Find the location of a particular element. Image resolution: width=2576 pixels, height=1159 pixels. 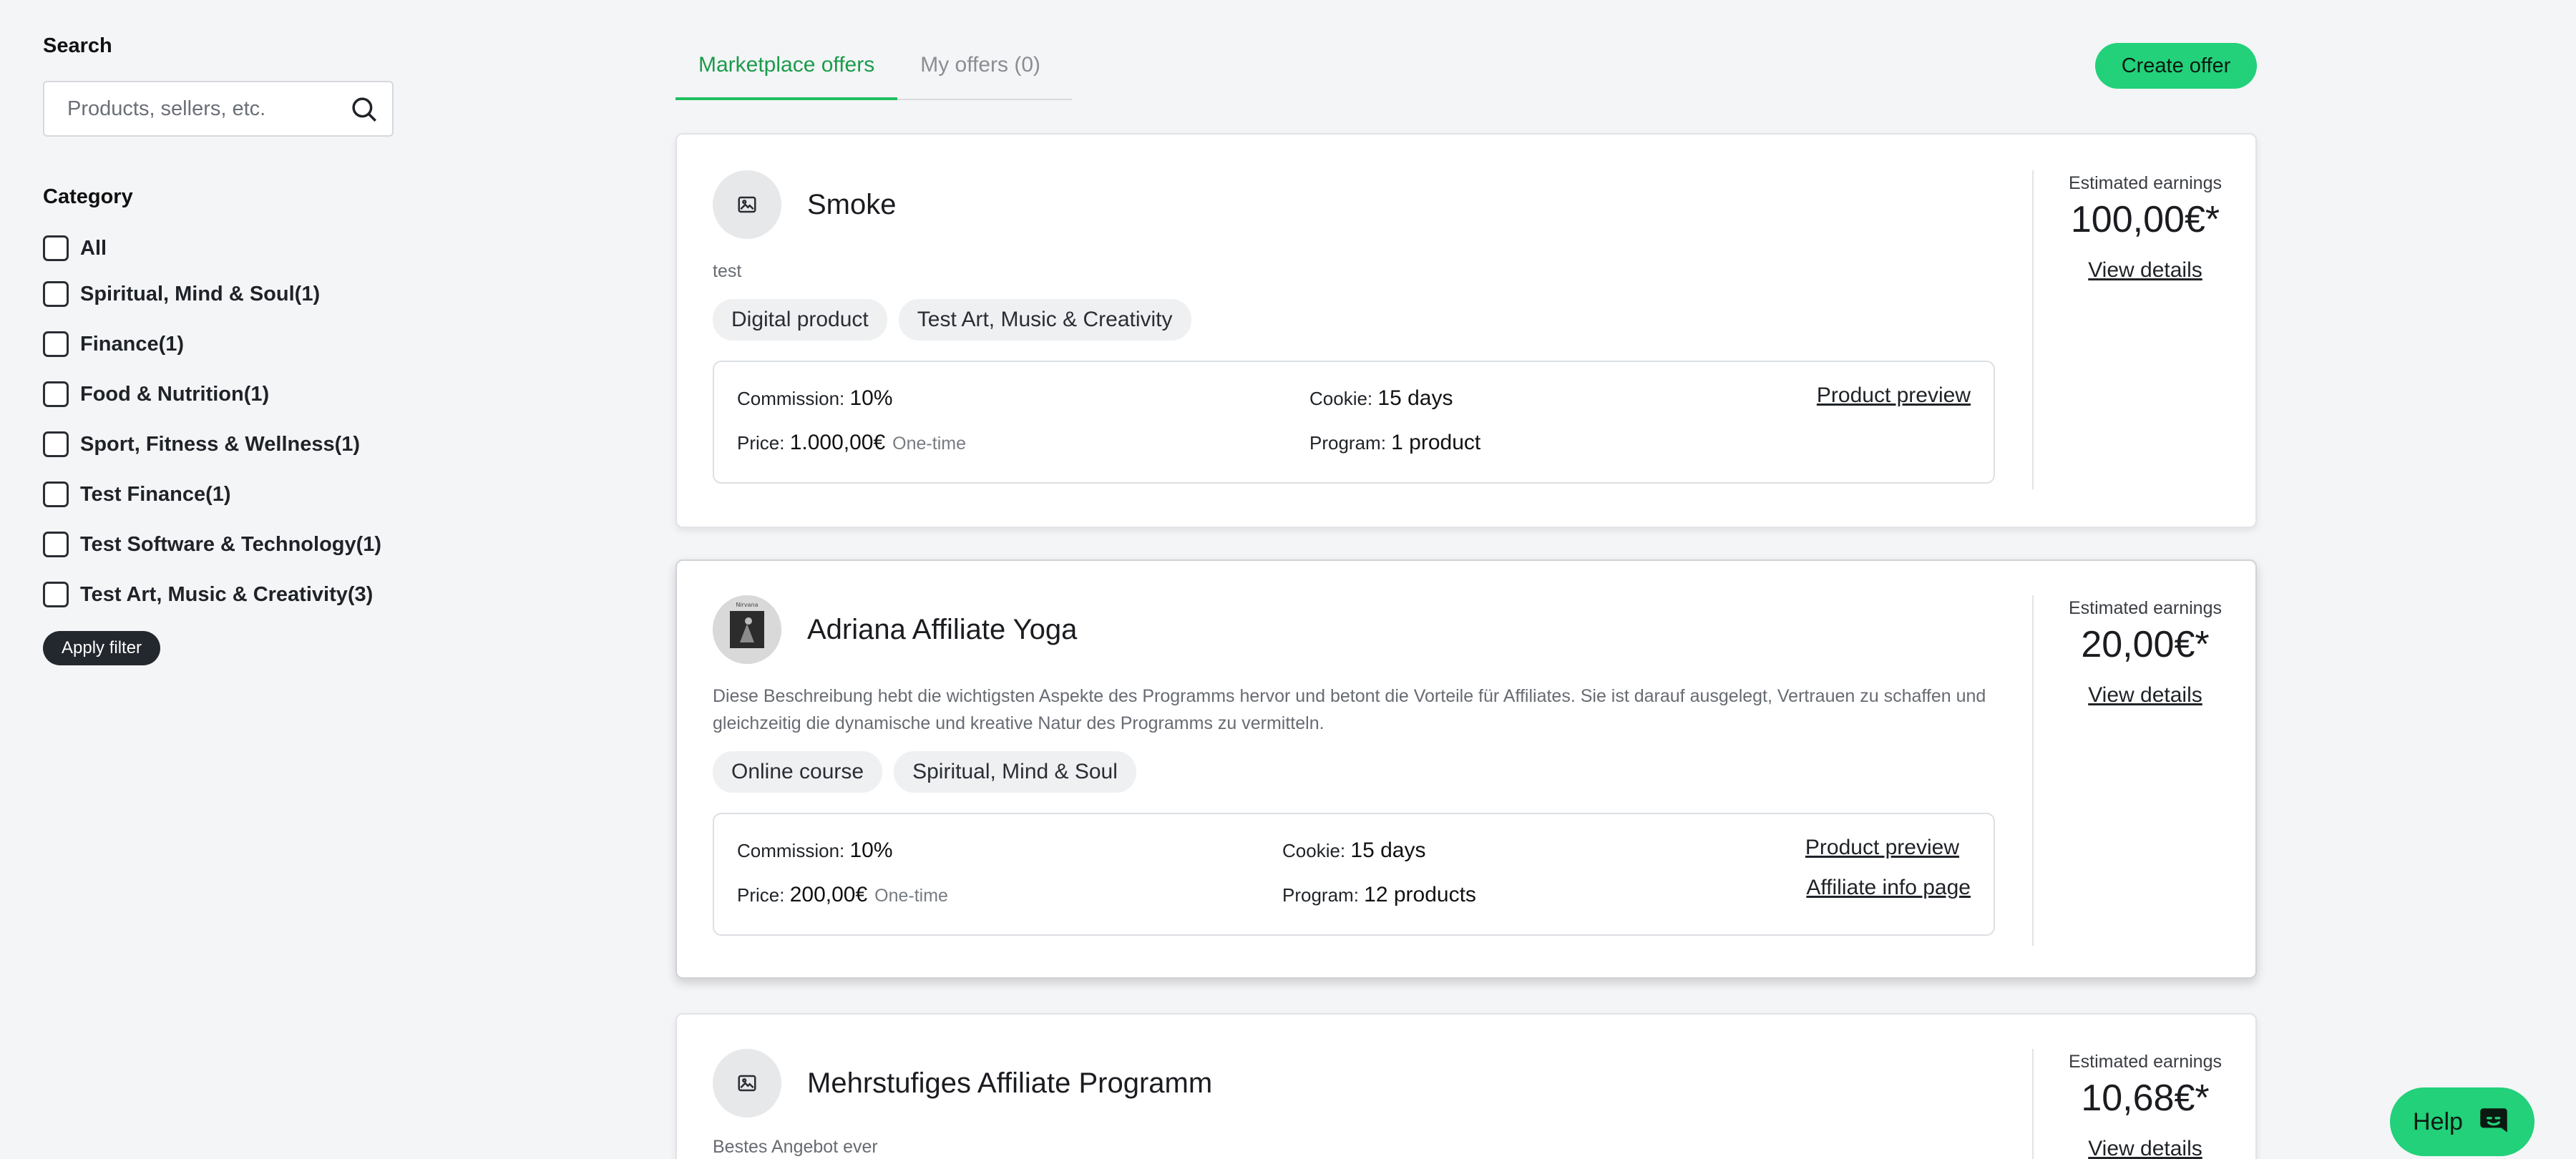

earnings-value: 100,00€* is located at coordinates (2145, 219).